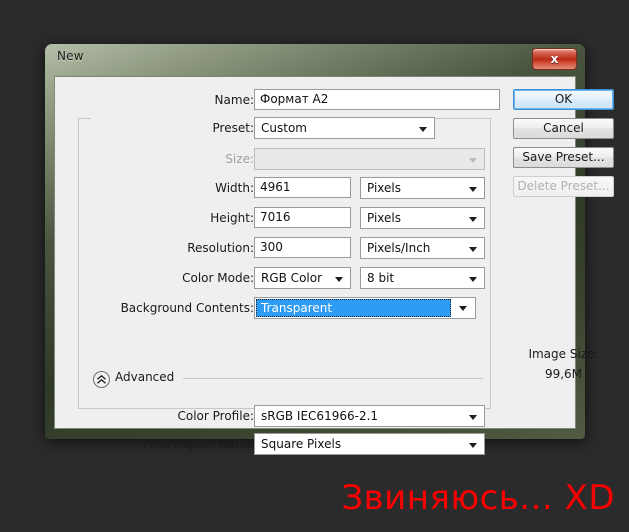 Image resolution: width=629 pixels, height=532 pixels. I want to click on close-button: x, so click(554, 59).